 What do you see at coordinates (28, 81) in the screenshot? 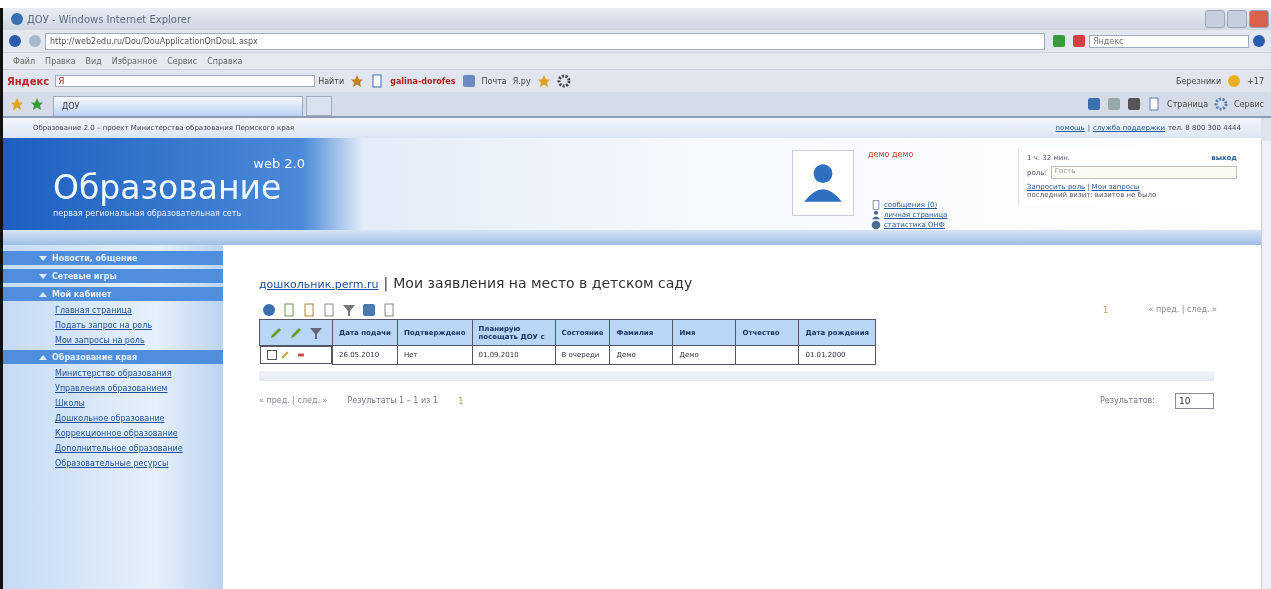
I see `yandex-label: Яндекс` at bounding box center [28, 81].